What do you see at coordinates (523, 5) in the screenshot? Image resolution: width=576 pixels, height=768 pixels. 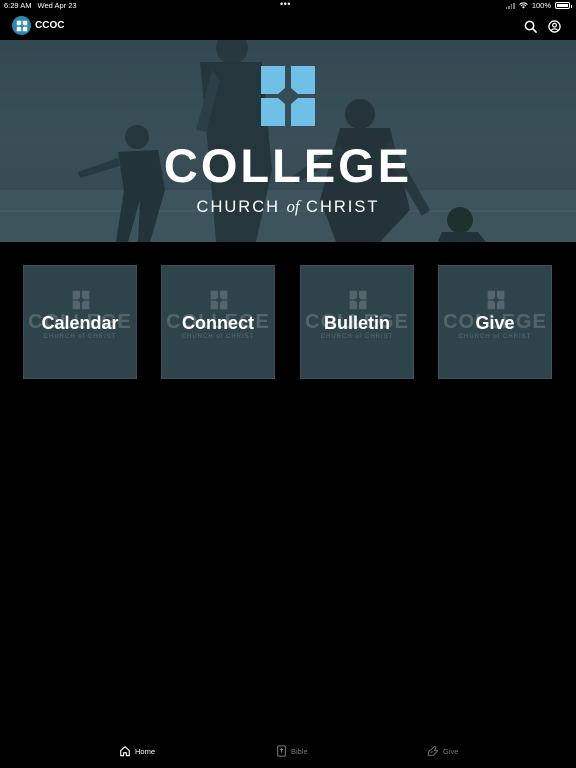 I see `wifi-icon` at bounding box center [523, 5].